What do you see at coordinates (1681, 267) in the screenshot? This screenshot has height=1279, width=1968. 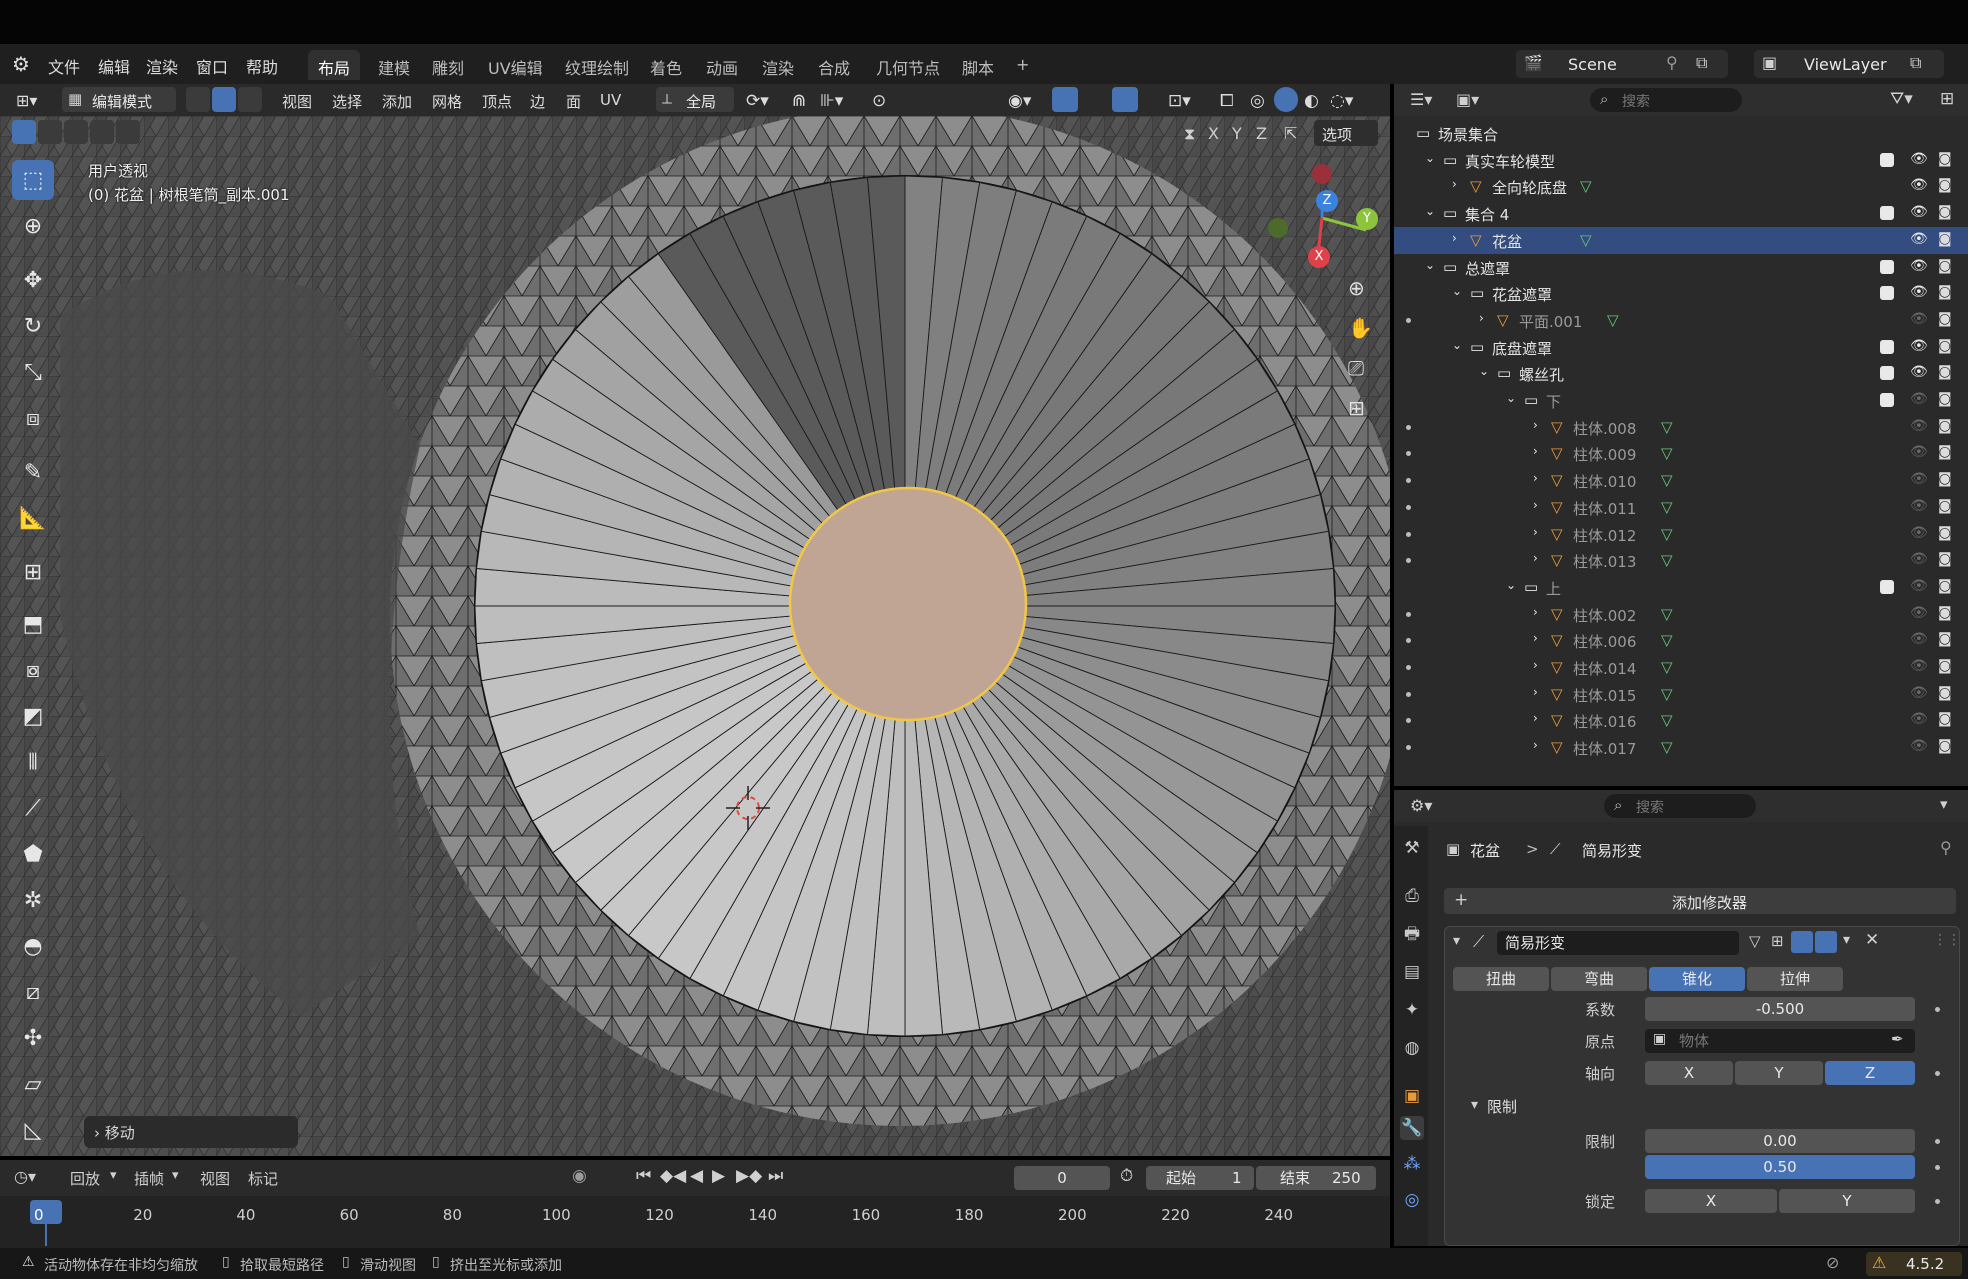 I see `outliner-row: ⌄ ▭ 总遮罩 👁 ◙` at bounding box center [1681, 267].